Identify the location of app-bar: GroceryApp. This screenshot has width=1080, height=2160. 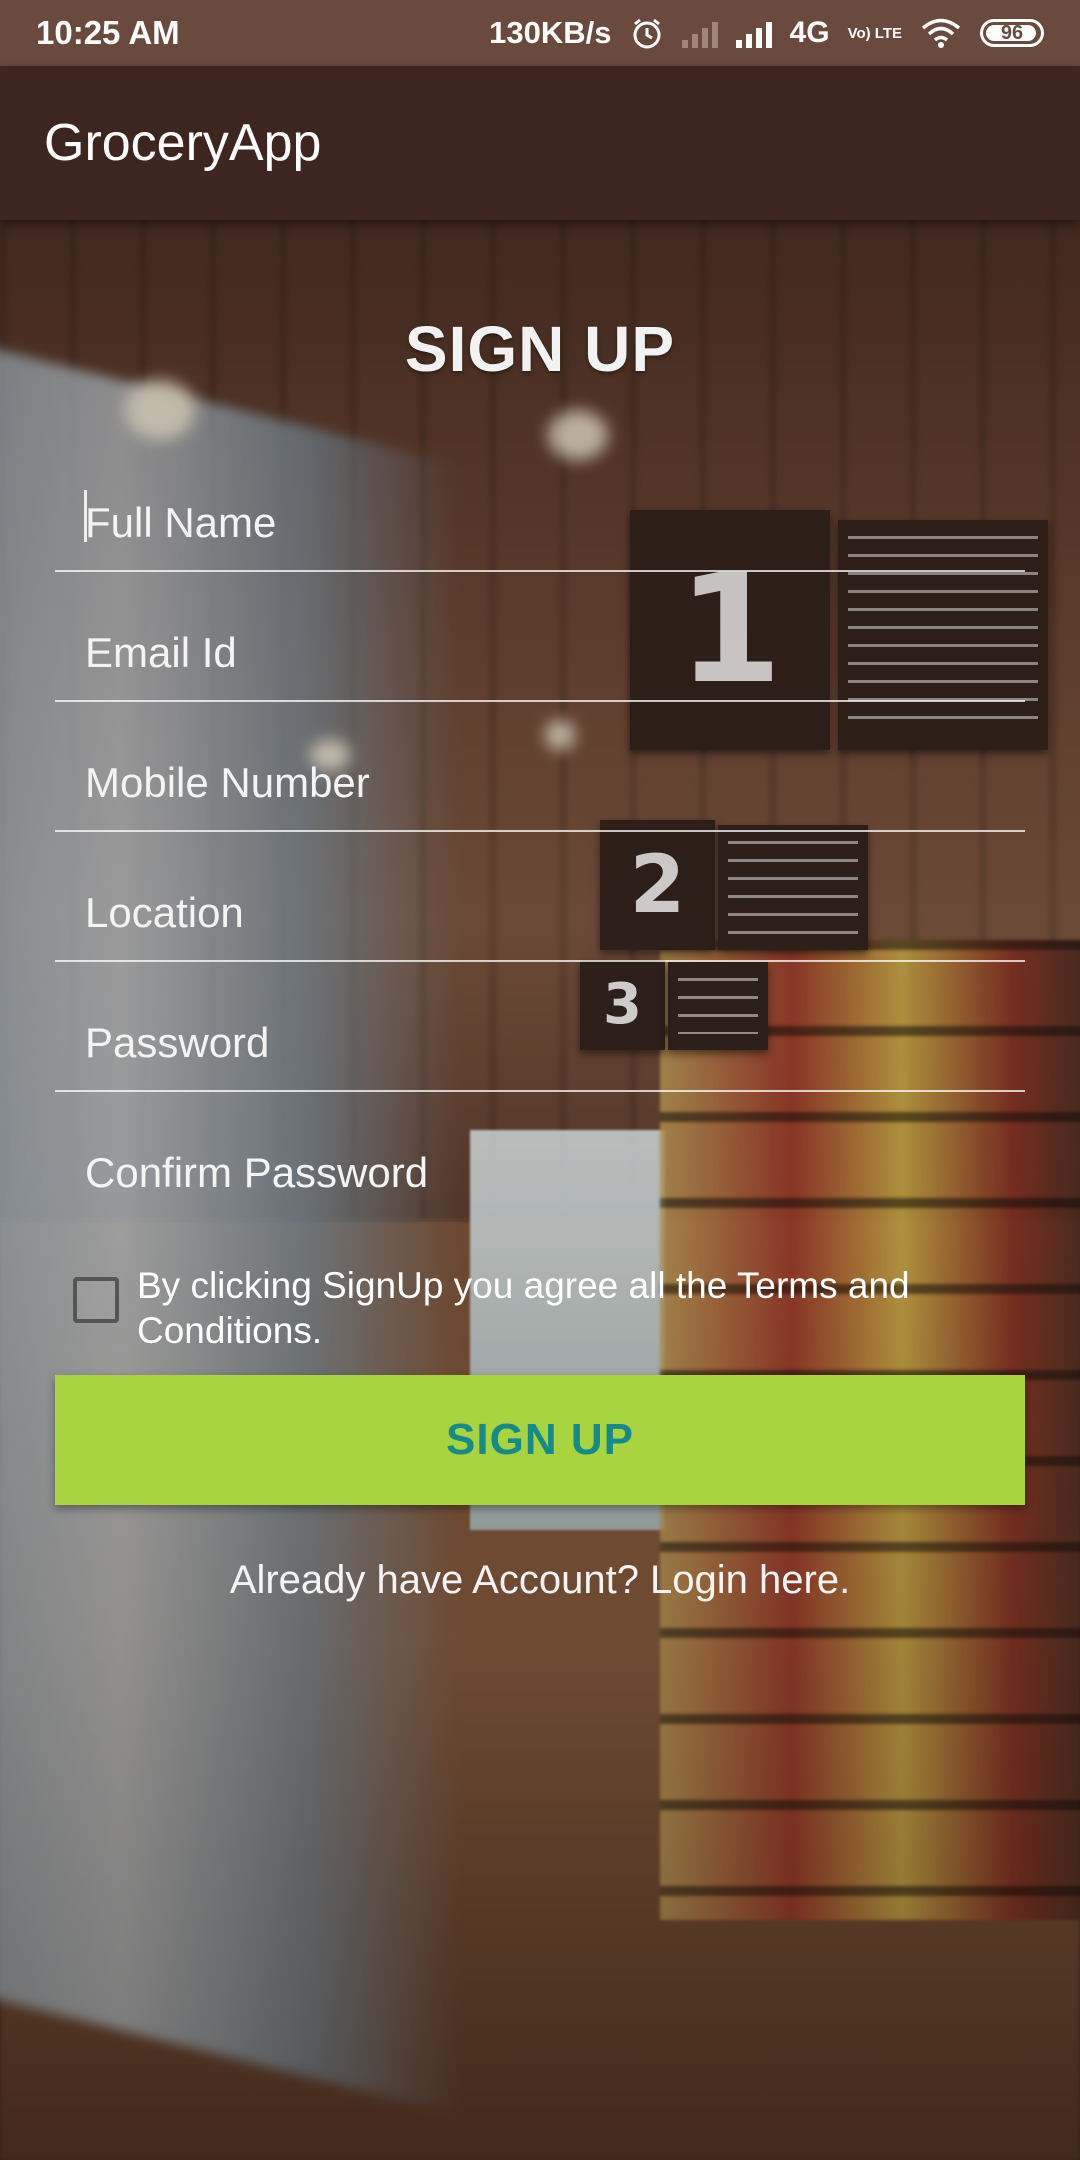
(540, 143).